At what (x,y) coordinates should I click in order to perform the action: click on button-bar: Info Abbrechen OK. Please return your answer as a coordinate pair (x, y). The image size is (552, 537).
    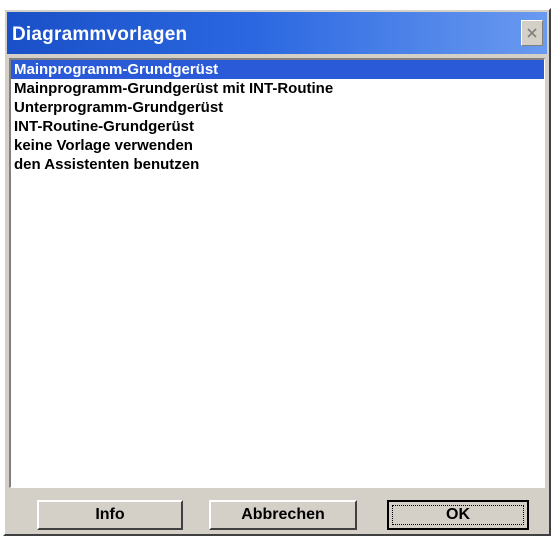
    Looking at the image, I should click on (277, 514).